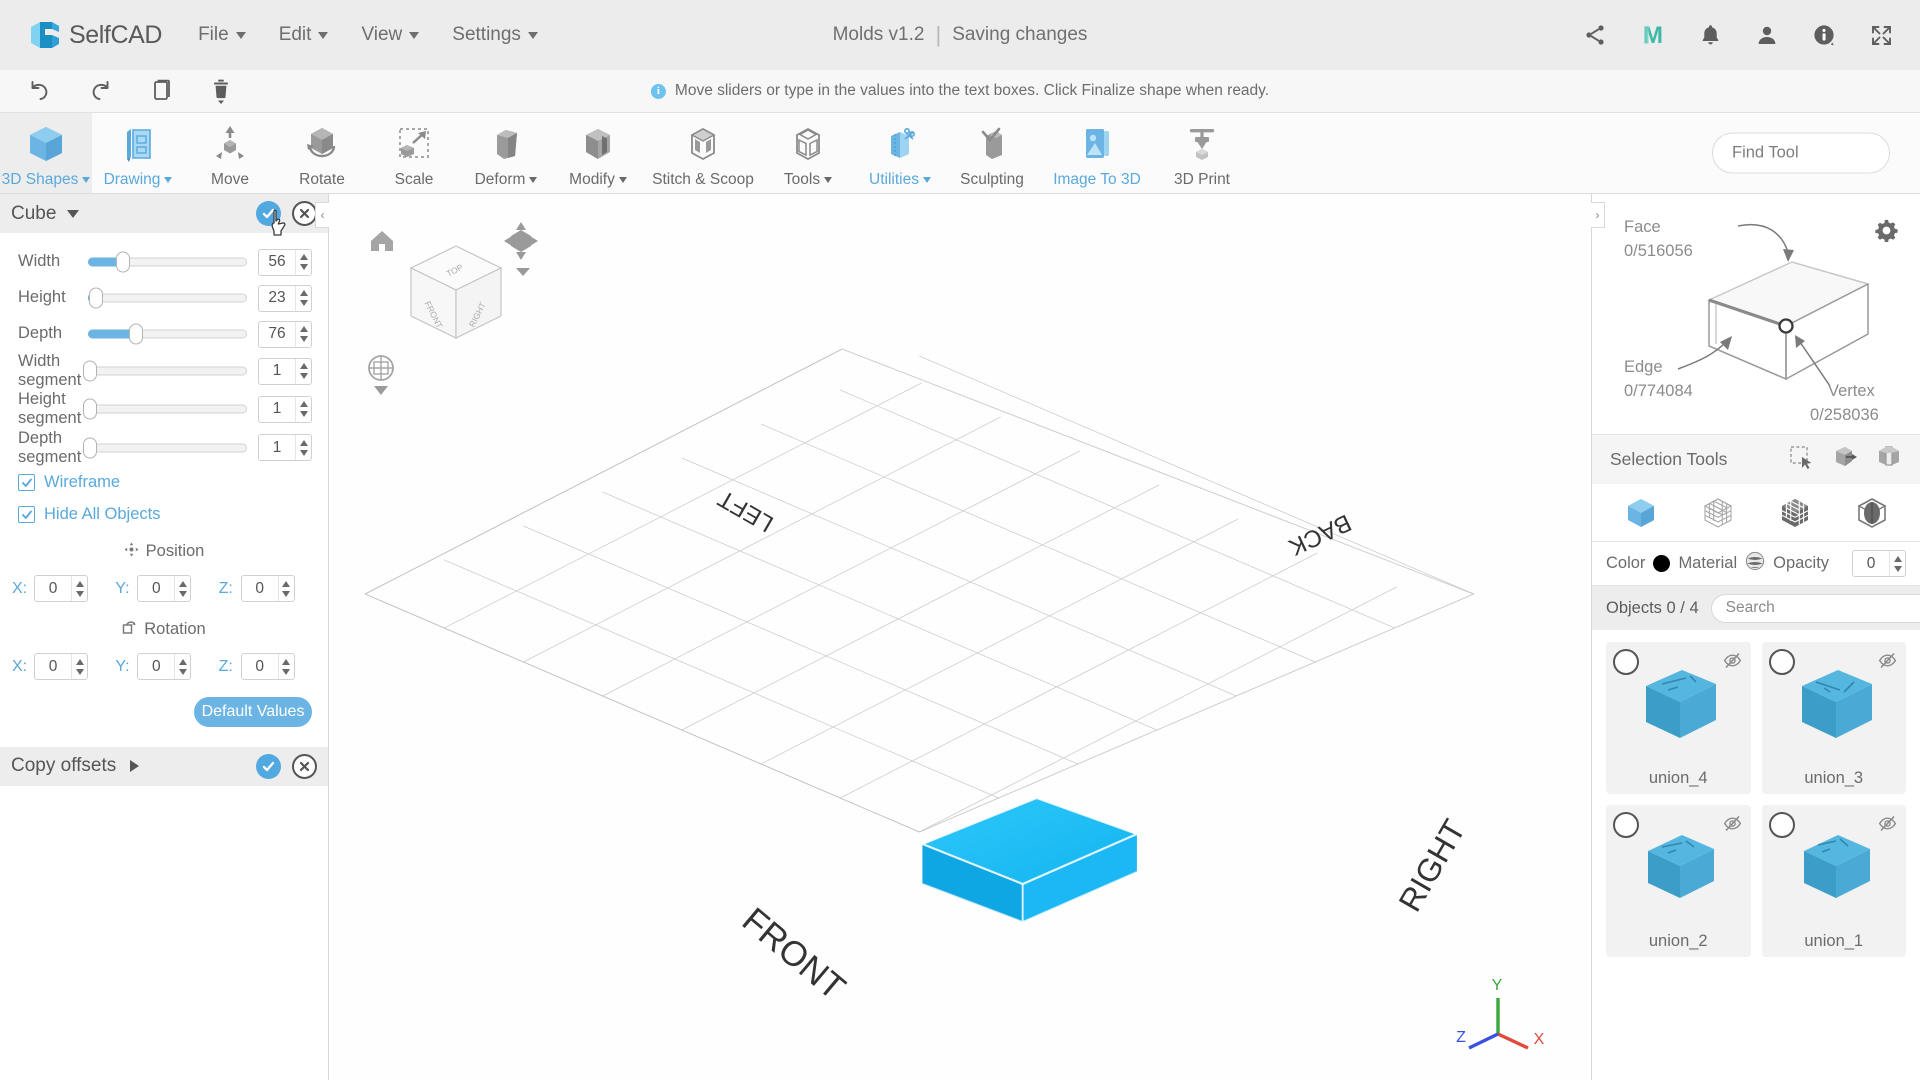 This screenshot has height=1080, width=1920. What do you see at coordinates (304, 213) in the screenshot?
I see `cancel-shape-button` at bounding box center [304, 213].